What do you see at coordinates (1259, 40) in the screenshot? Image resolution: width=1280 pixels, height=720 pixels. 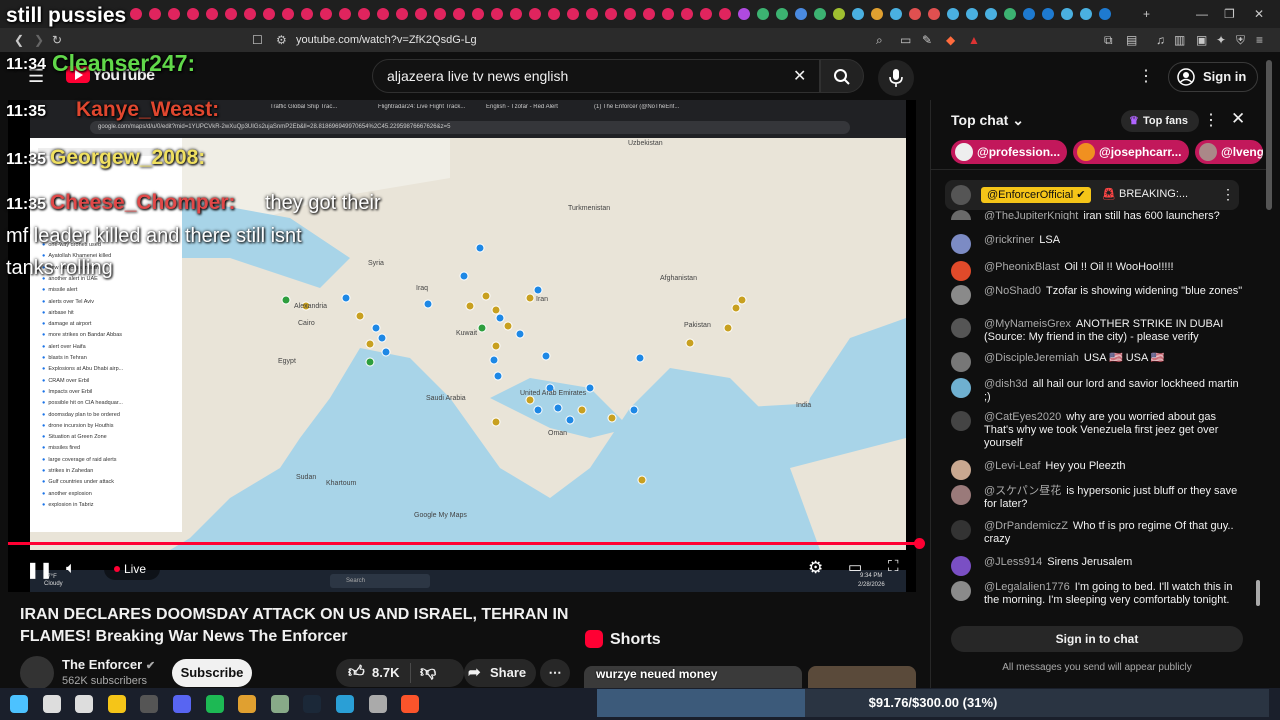 I see `menu-icon: ≡` at bounding box center [1259, 40].